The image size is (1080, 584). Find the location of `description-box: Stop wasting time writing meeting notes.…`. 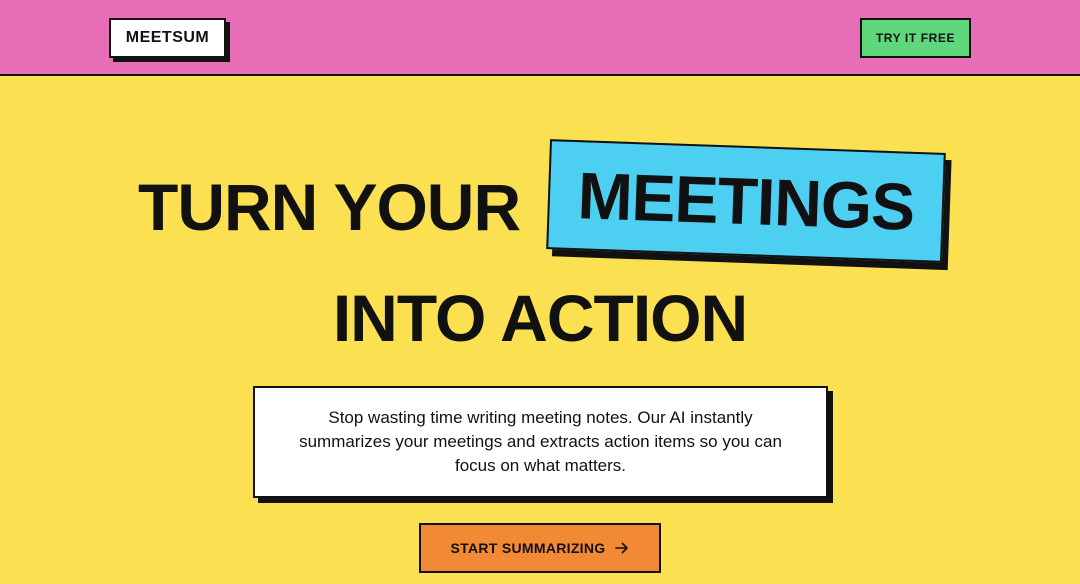

description-box: Stop wasting time writing meeting notes.… is located at coordinates (540, 442).